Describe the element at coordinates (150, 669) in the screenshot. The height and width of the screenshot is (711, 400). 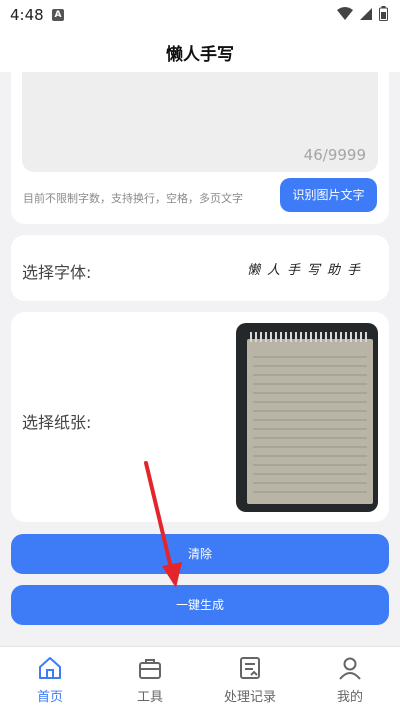
I see `toolbox-icon` at that location.